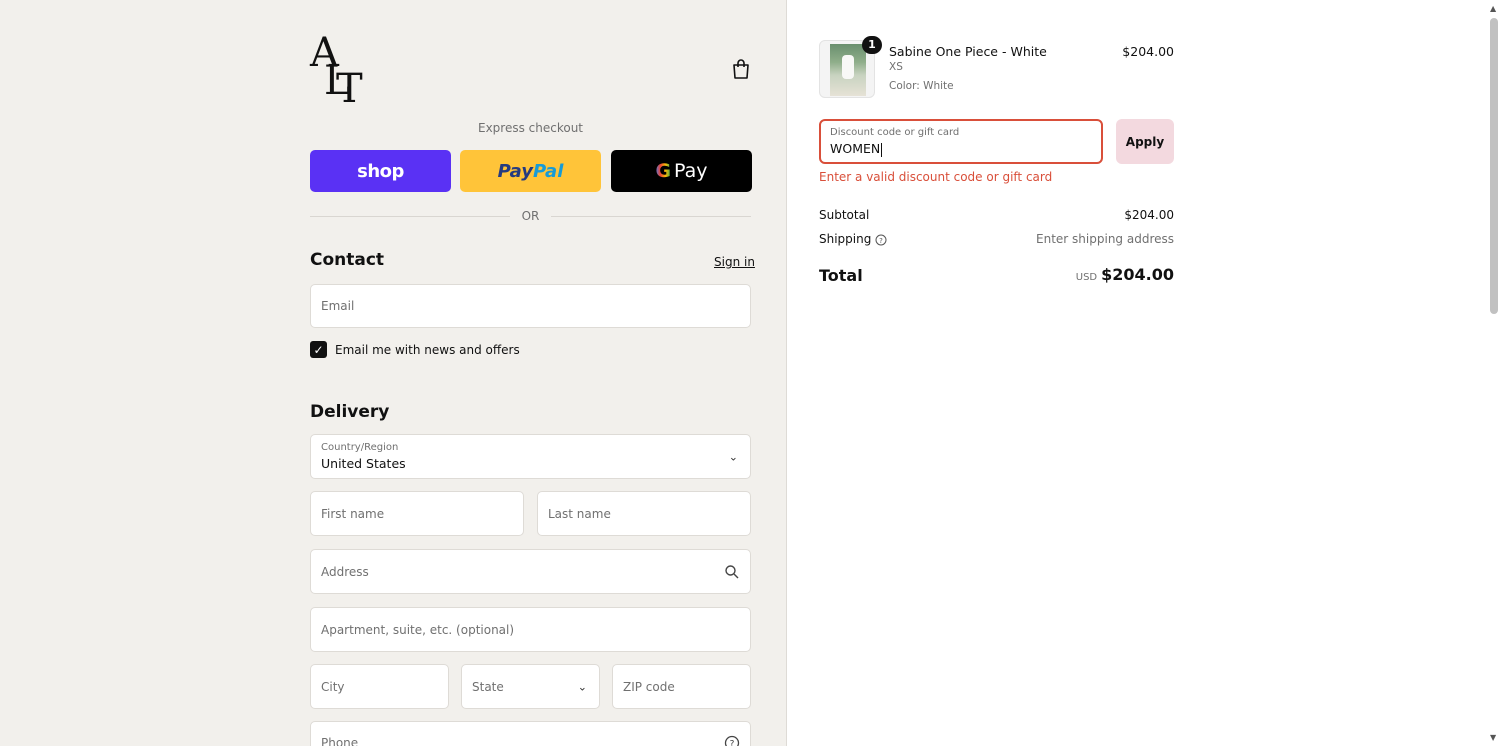  What do you see at coordinates (349, 89) in the screenshot?
I see `logo-letter-t: T` at bounding box center [349, 89].